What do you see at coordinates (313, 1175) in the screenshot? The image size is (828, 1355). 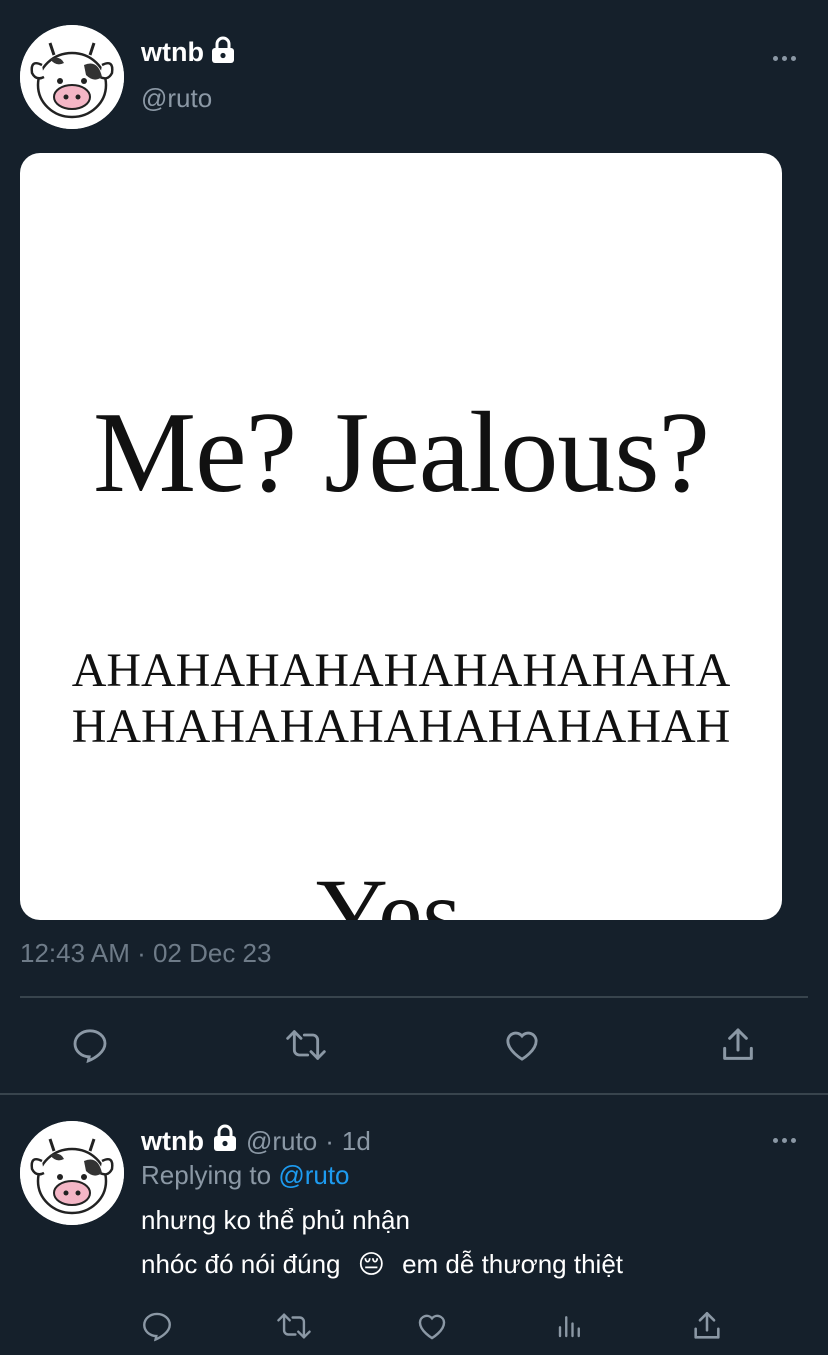 I see `replying-to-link: @ruto` at bounding box center [313, 1175].